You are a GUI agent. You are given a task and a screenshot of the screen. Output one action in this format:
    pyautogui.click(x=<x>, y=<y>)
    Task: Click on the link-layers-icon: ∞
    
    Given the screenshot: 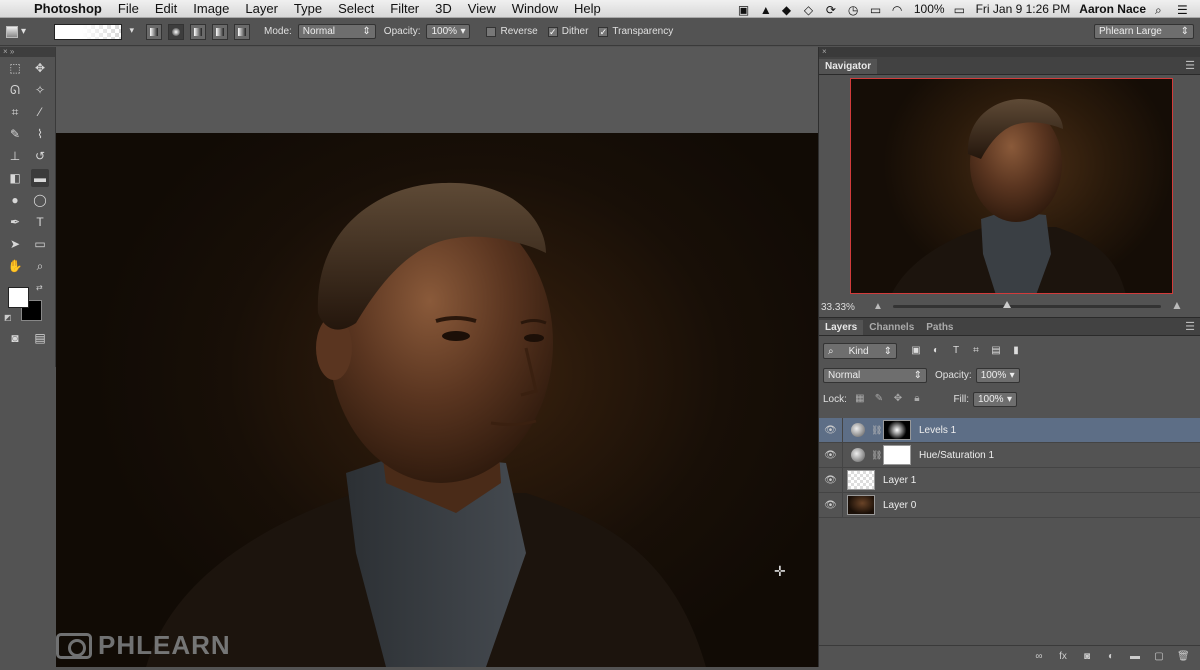 What is the action you would take?
    pyautogui.click(x=1039, y=657)
    